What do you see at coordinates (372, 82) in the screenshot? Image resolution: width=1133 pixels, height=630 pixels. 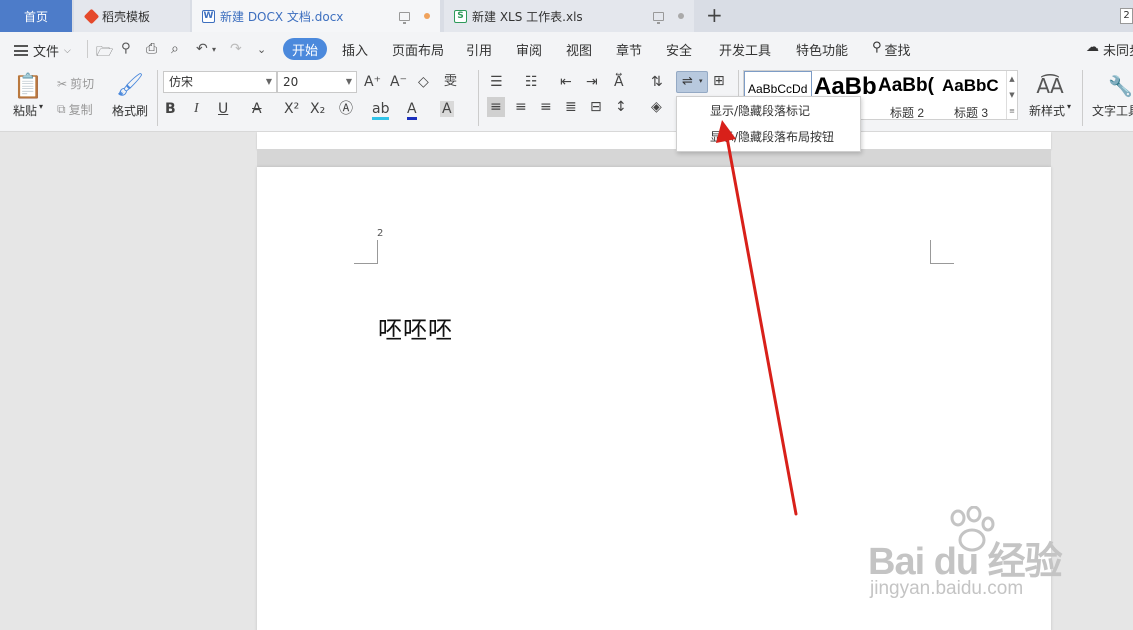 I see `grow-font-icon: A⁺` at bounding box center [372, 82].